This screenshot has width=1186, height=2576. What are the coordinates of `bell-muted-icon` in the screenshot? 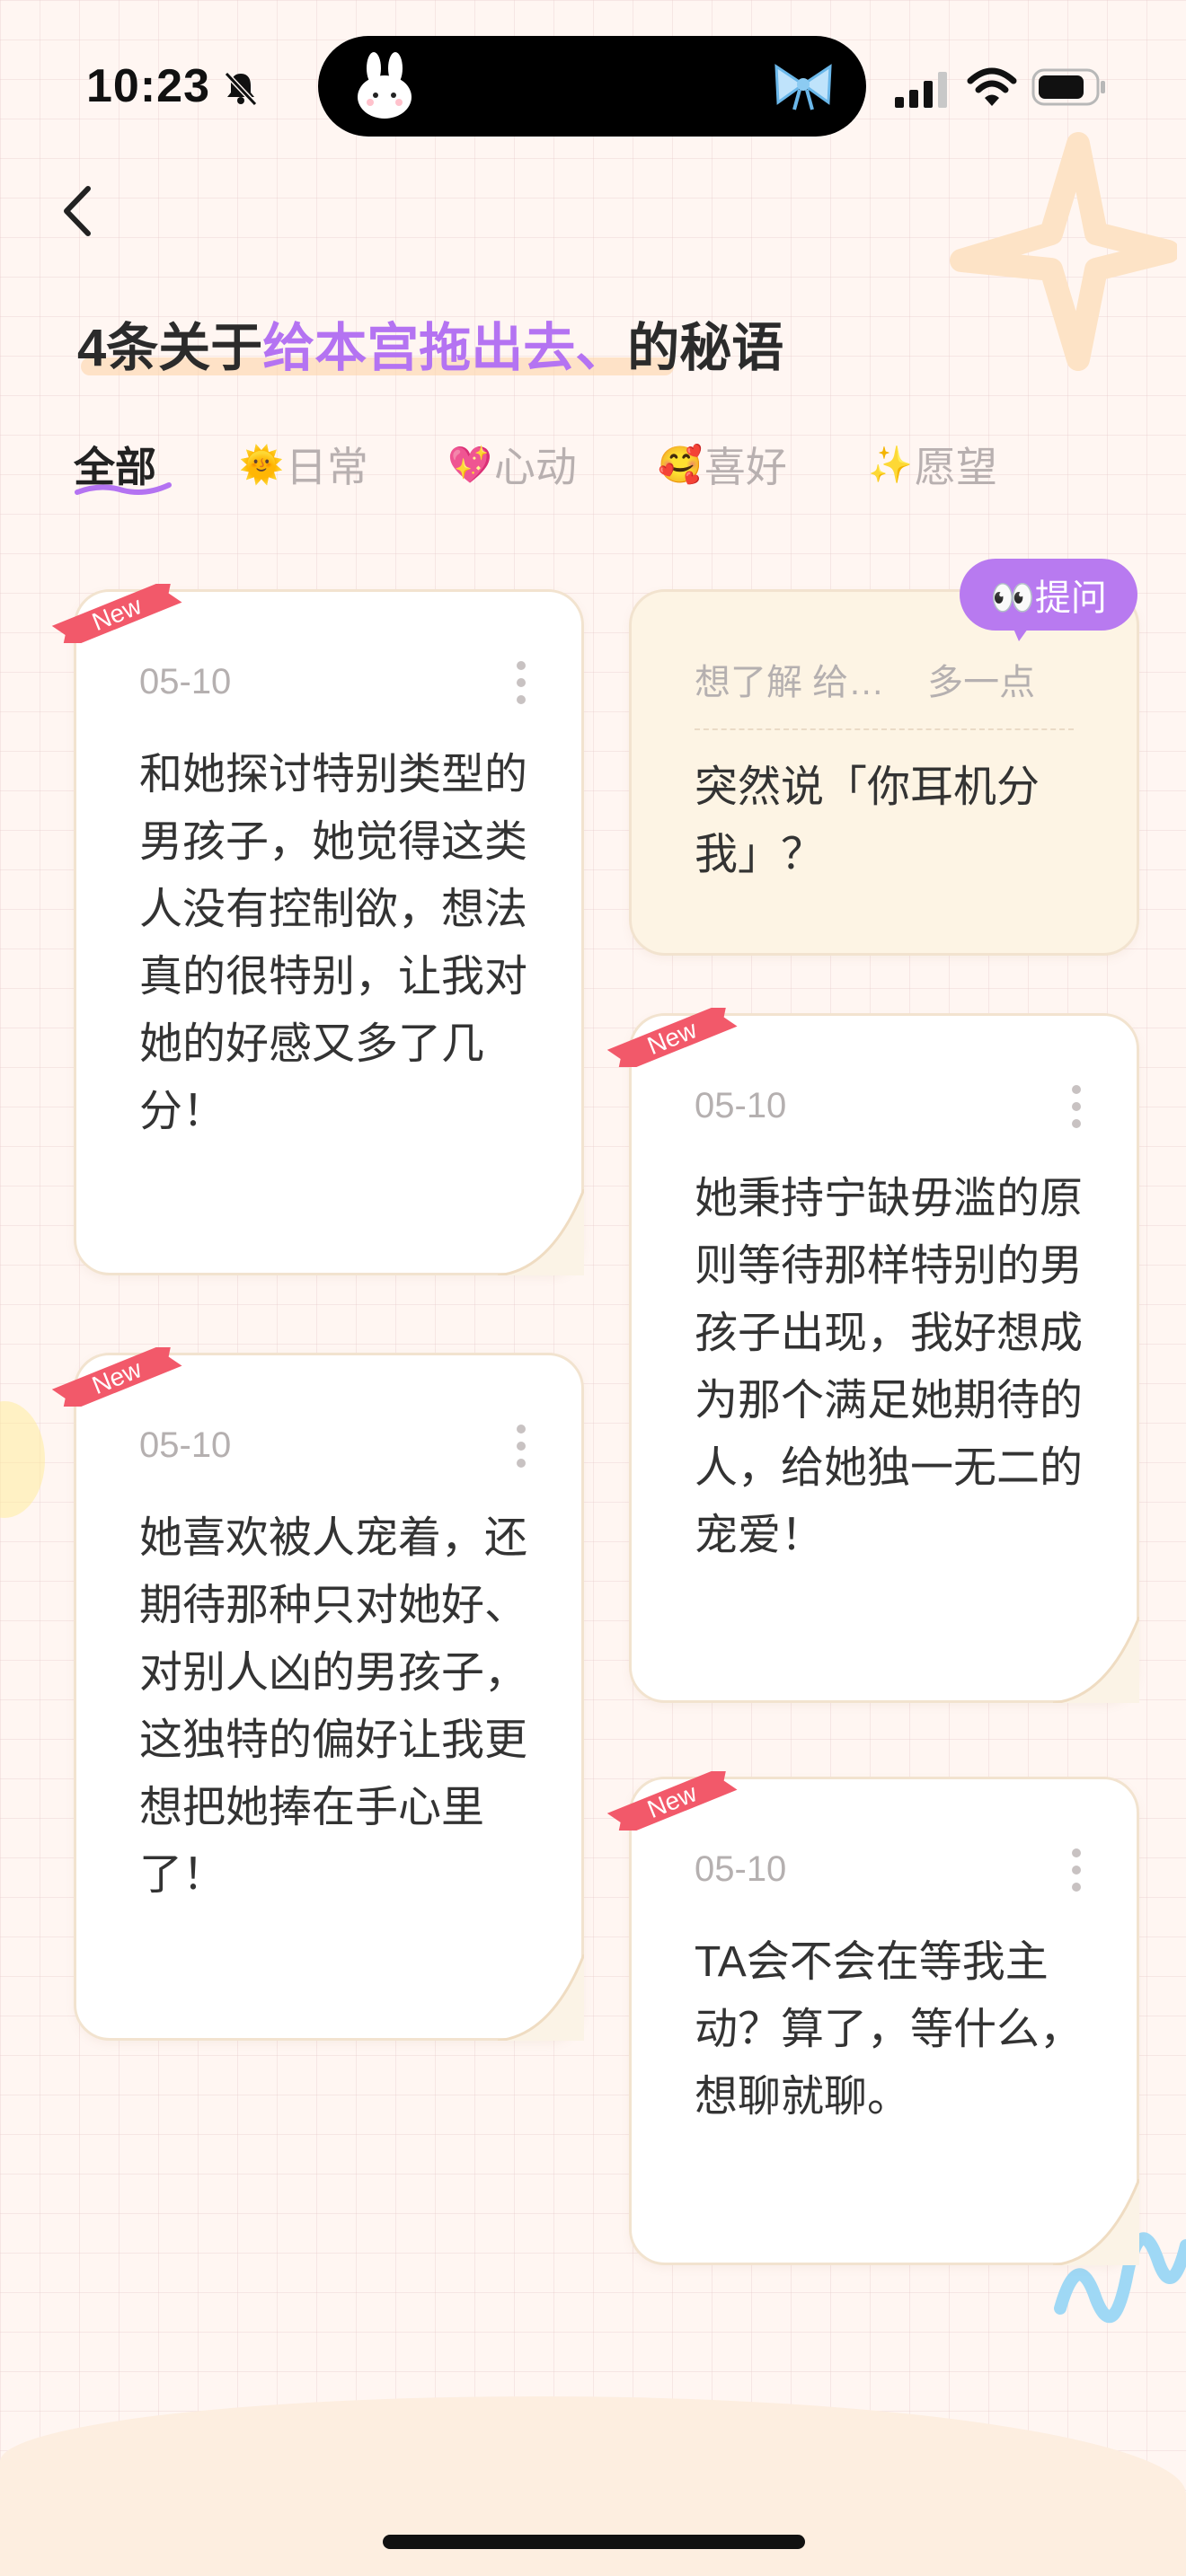 It's located at (241, 89).